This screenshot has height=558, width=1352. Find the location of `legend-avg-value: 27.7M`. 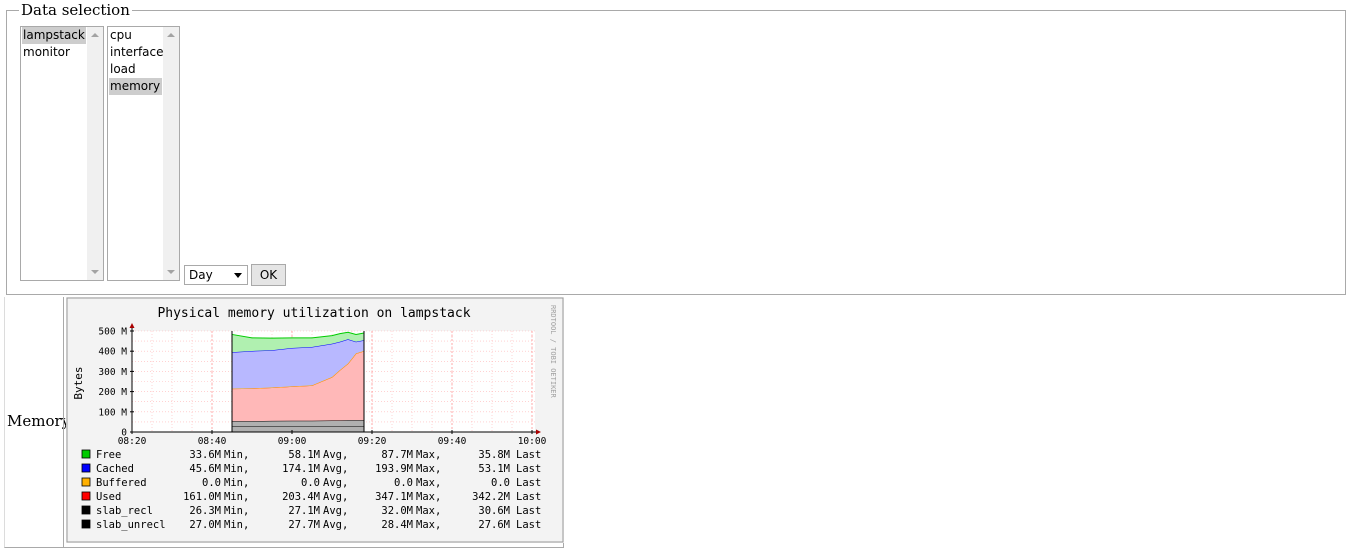

legend-avg-value: 27.7M is located at coordinates (304, 525).